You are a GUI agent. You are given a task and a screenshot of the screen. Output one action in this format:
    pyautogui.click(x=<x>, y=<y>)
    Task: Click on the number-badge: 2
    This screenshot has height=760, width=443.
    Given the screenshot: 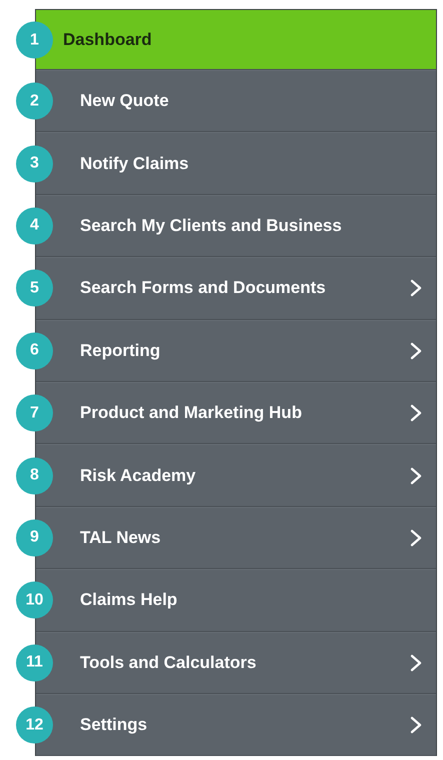 What is the action you would take?
    pyautogui.click(x=34, y=101)
    